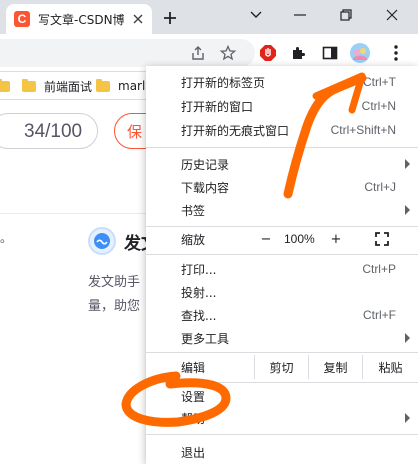 The image size is (418, 464). What do you see at coordinates (138, 19) in the screenshot?
I see `tab-close-icon` at bounding box center [138, 19].